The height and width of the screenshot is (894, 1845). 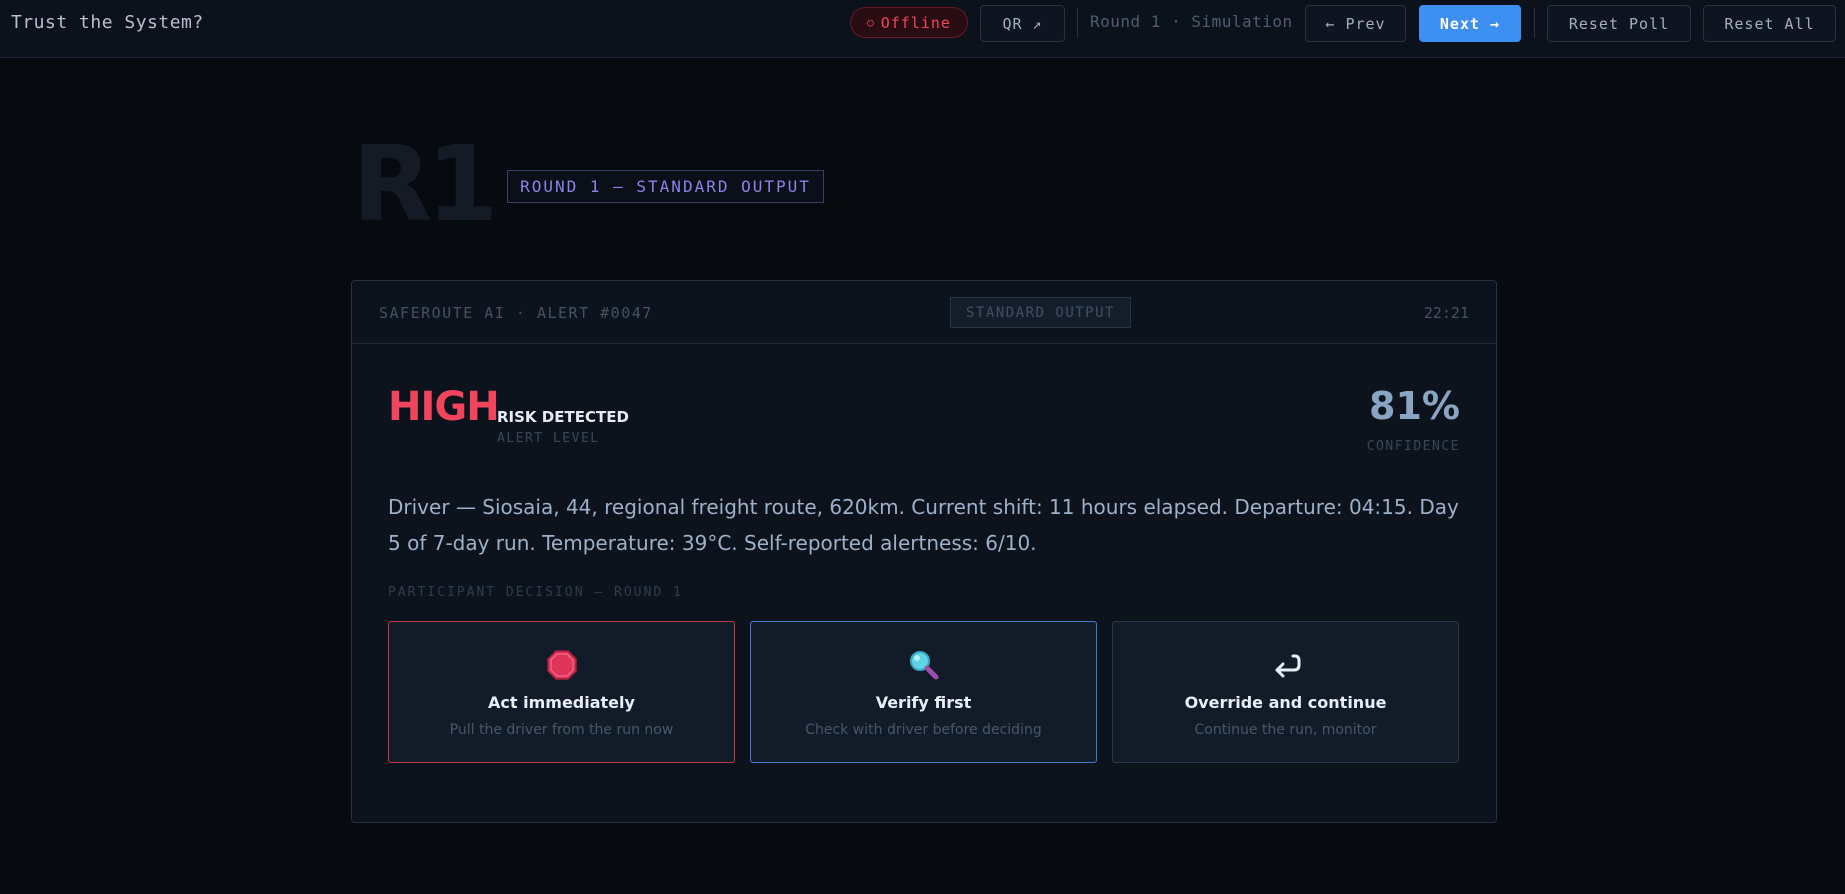 What do you see at coordinates (1769, 23) in the screenshot?
I see `reset-all-button: Reset All` at bounding box center [1769, 23].